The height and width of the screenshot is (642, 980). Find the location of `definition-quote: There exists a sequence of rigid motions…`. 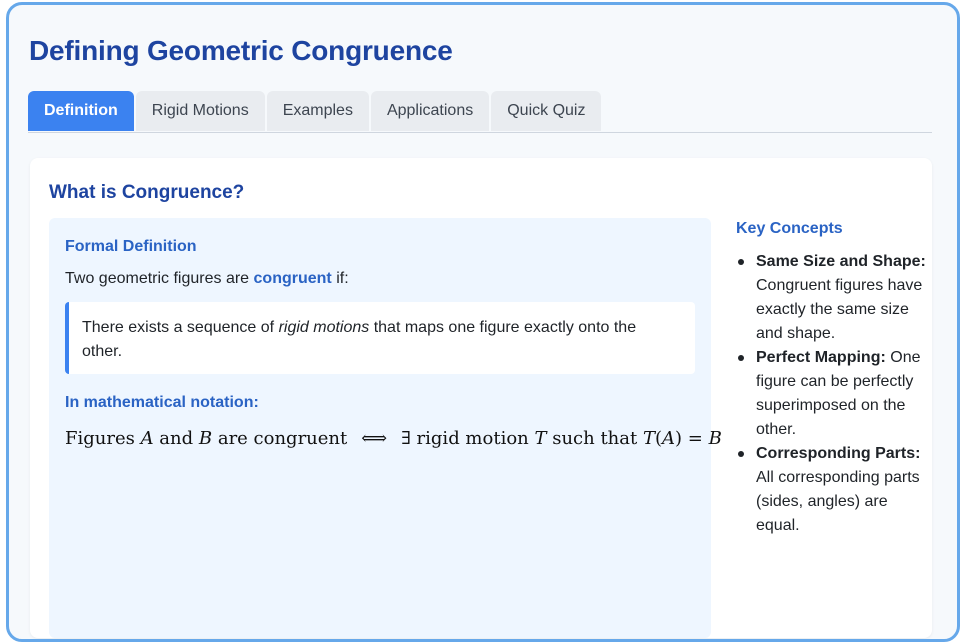

definition-quote: There exists a sequence of rigid motions… is located at coordinates (380, 338).